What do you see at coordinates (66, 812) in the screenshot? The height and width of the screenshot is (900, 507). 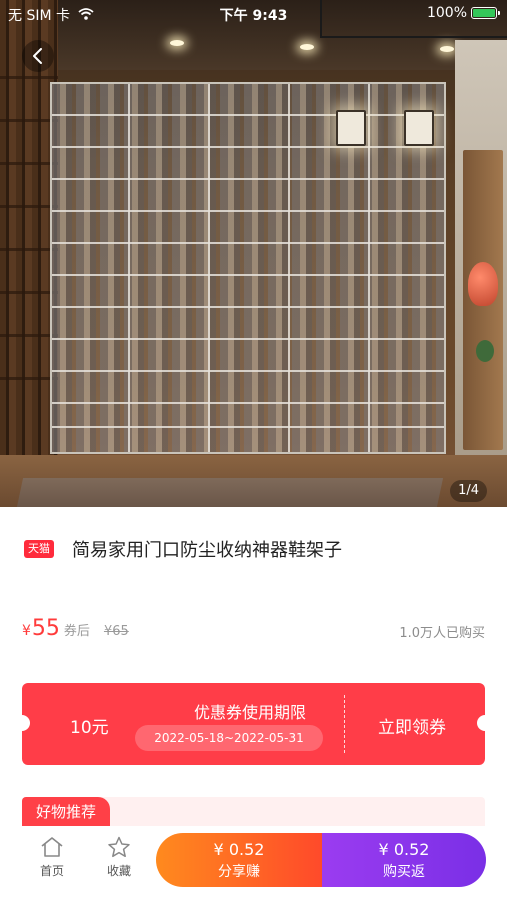 I see `recommend-label: 好物推荐` at bounding box center [66, 812].